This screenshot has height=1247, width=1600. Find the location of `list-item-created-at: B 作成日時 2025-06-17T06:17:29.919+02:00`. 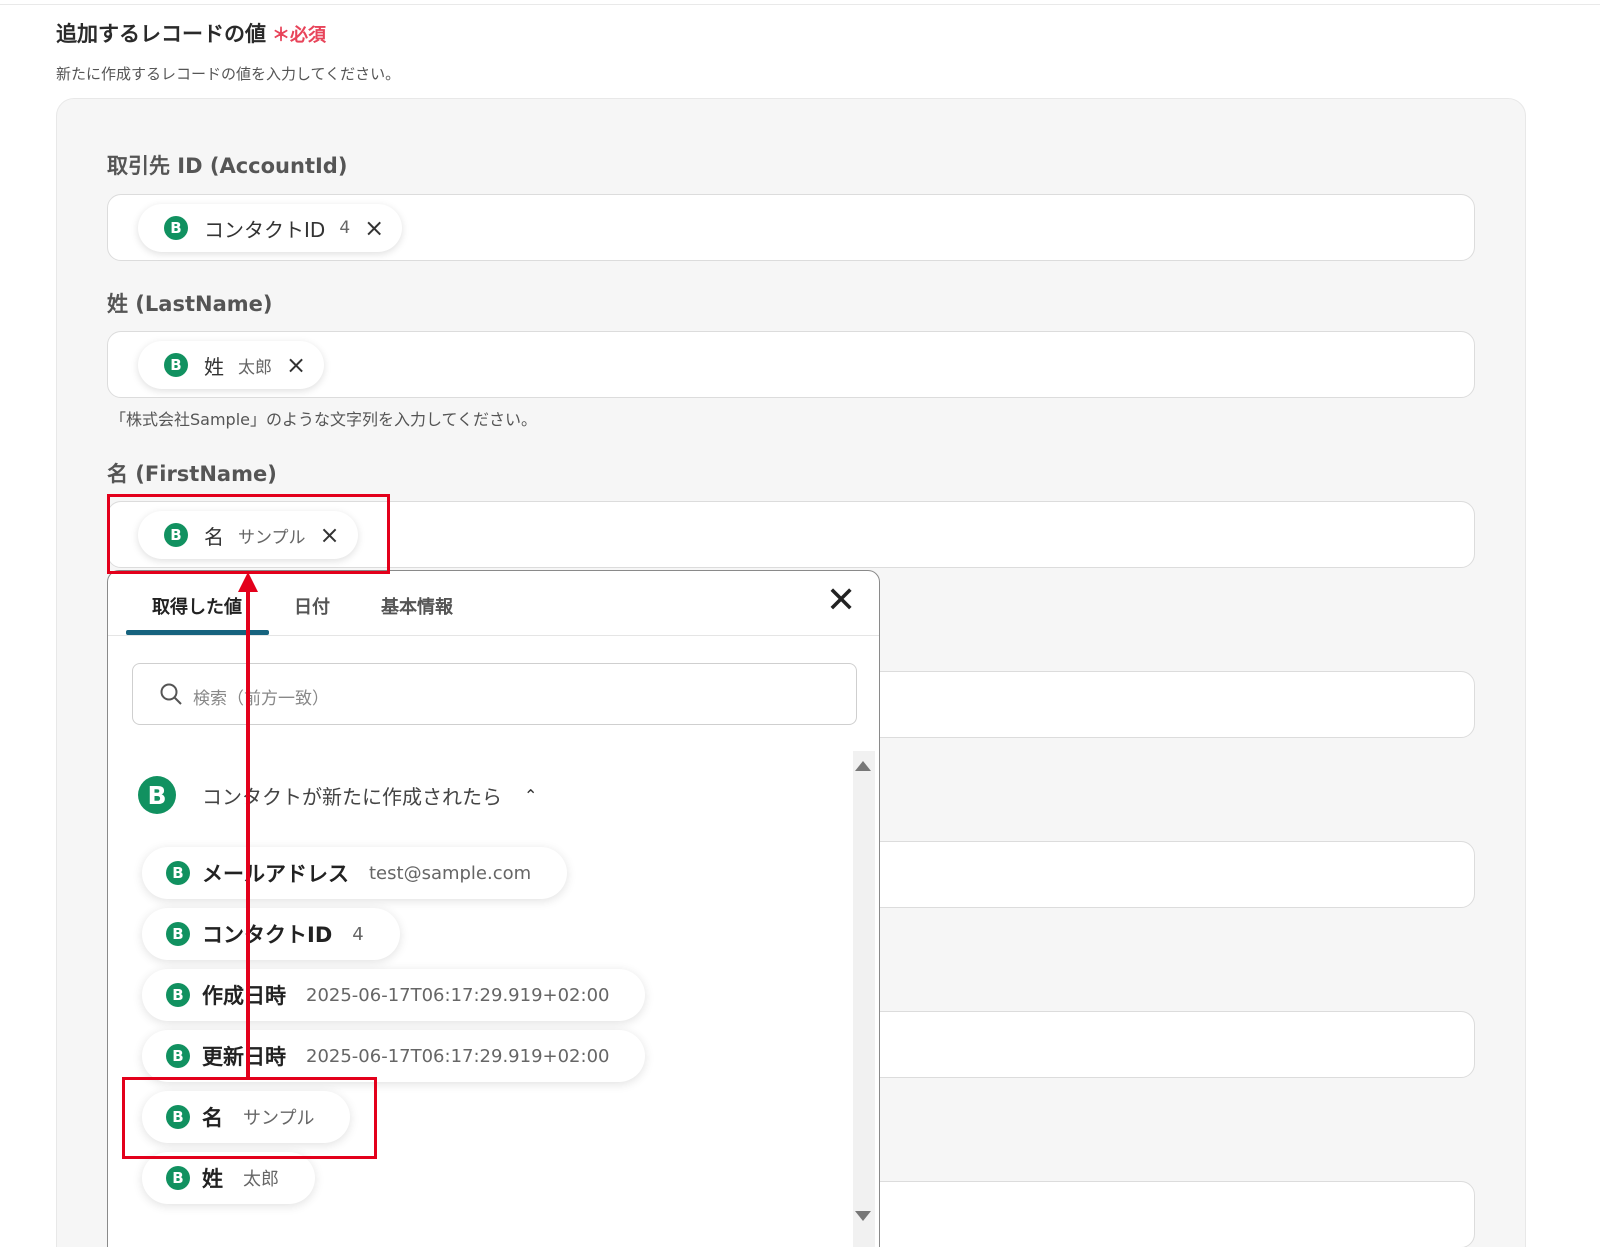

list-item-created-at: B 作成日時 2025-06-17T06:17:29.919+02:00 is located at coordinates (394, 995).